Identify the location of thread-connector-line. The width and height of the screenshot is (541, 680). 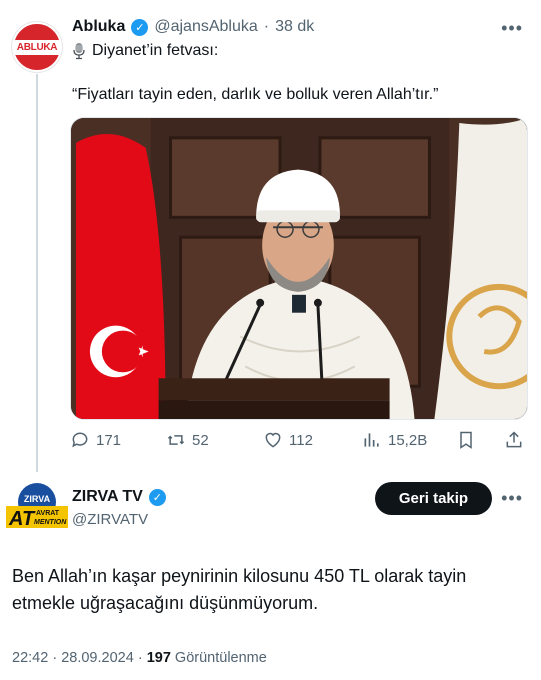
(37, 273).